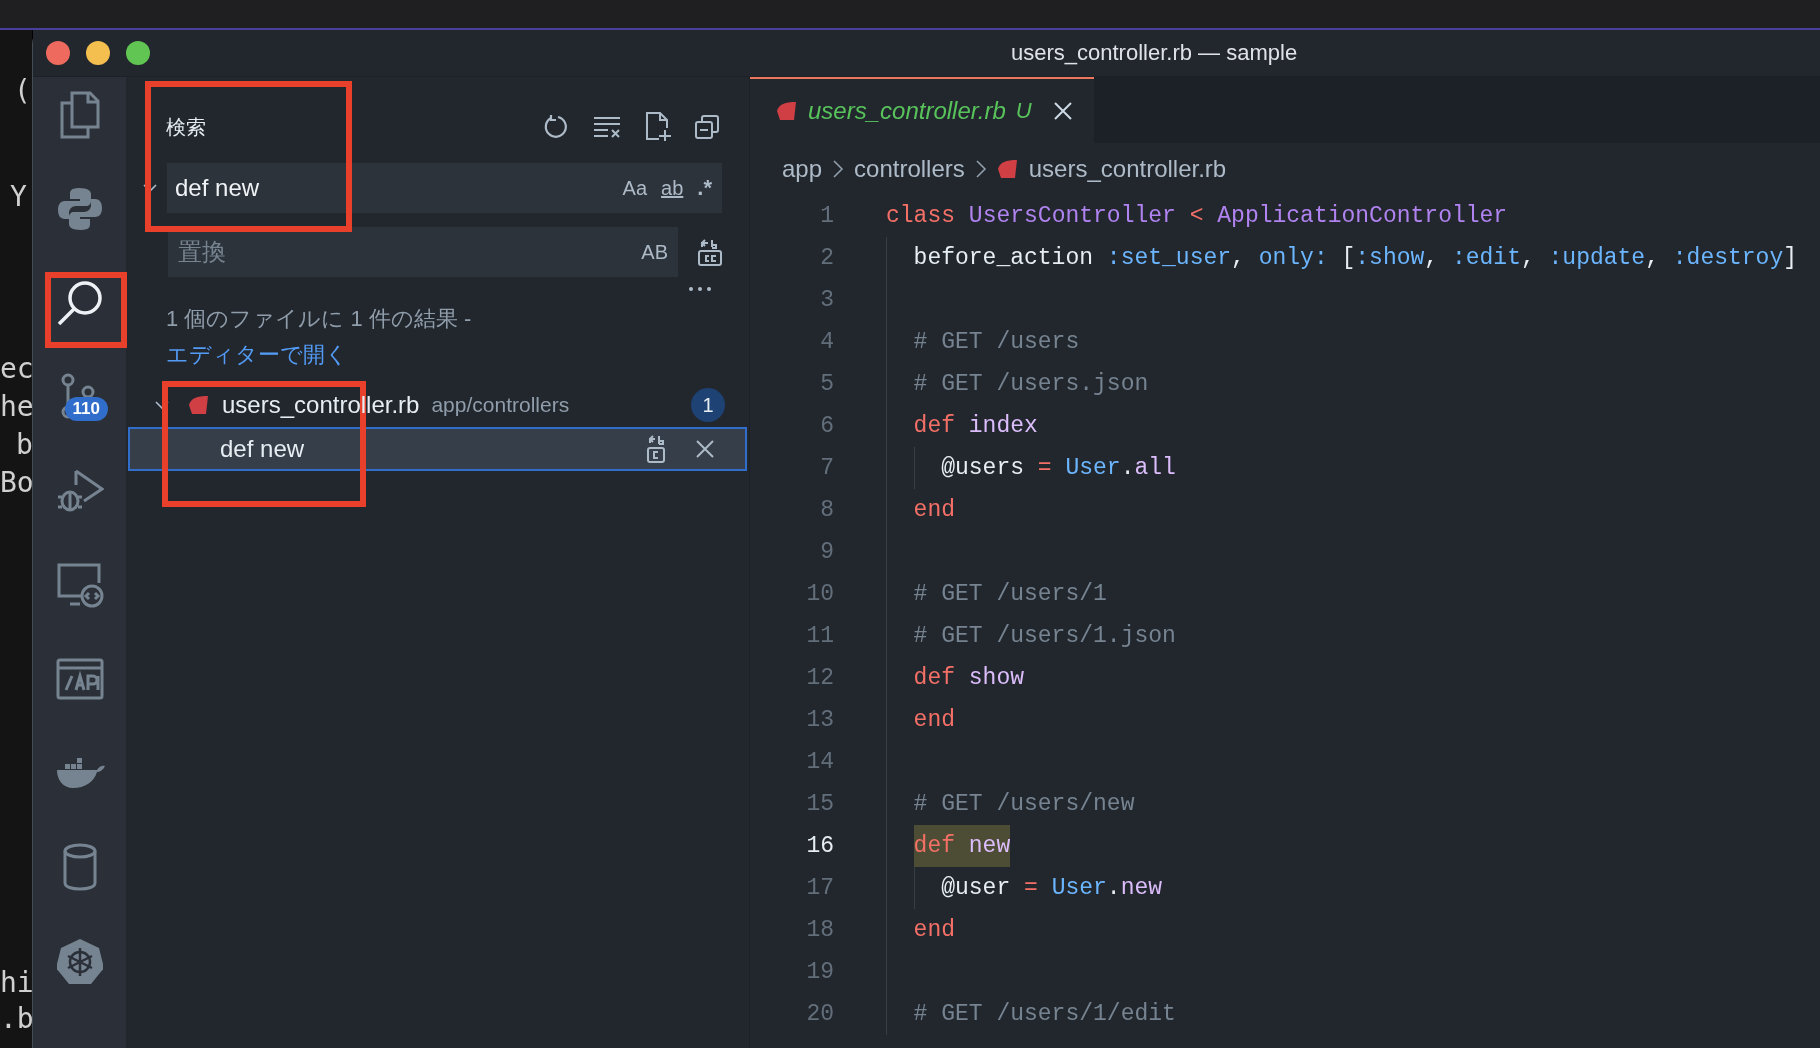 Image resolution: width=1820 pixels, height=1048 pixels. Describe the element at coordinates (819, 1014) in the screenshot. I see `line-number: 20` at that location.